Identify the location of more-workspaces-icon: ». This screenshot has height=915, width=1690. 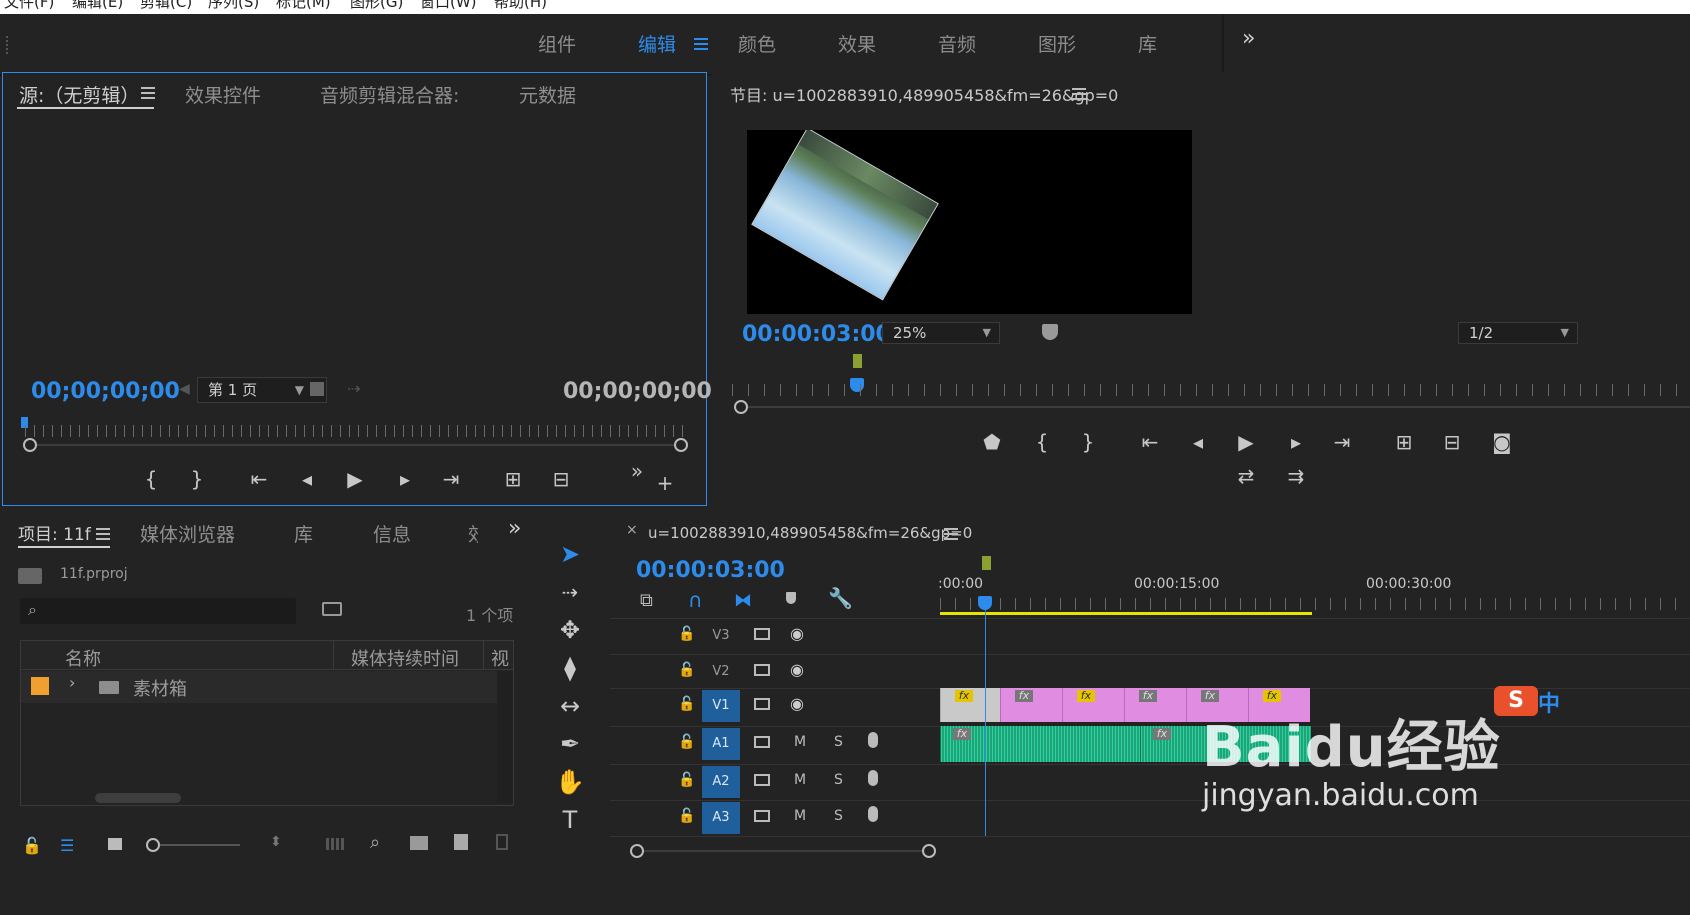
(1248, 38).